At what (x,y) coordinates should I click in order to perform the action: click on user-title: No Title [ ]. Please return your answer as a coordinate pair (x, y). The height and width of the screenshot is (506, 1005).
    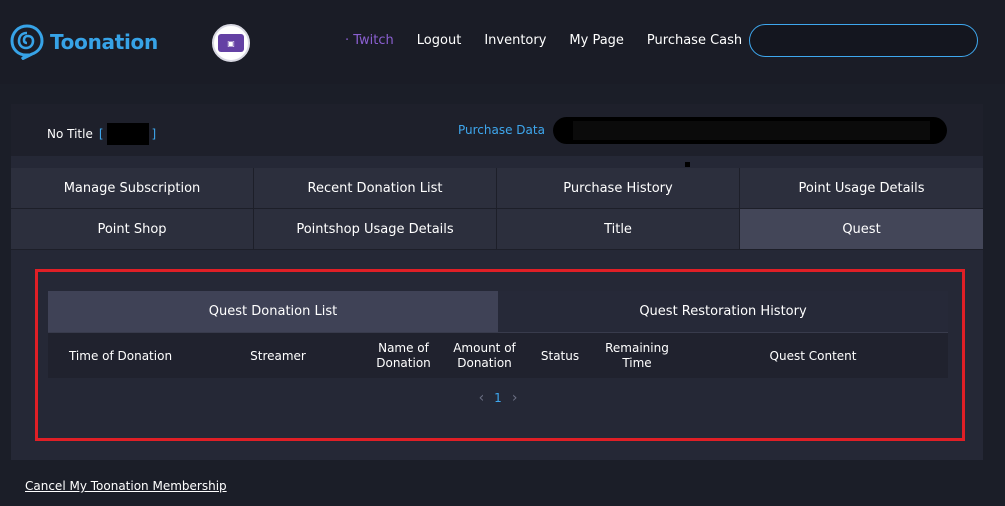
    Looking at the image, I should click on (101, 134).